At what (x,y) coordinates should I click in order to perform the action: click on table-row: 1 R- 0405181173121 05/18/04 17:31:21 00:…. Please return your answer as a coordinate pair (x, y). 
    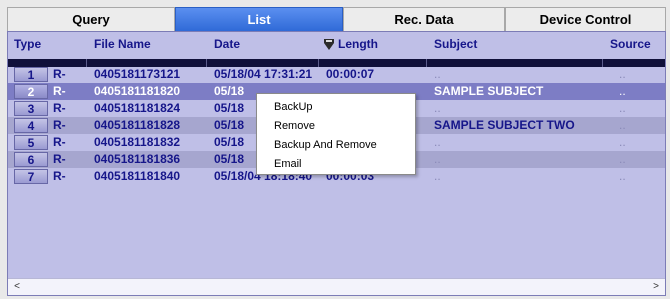
    Looking at the image, I should click on (336, 74).